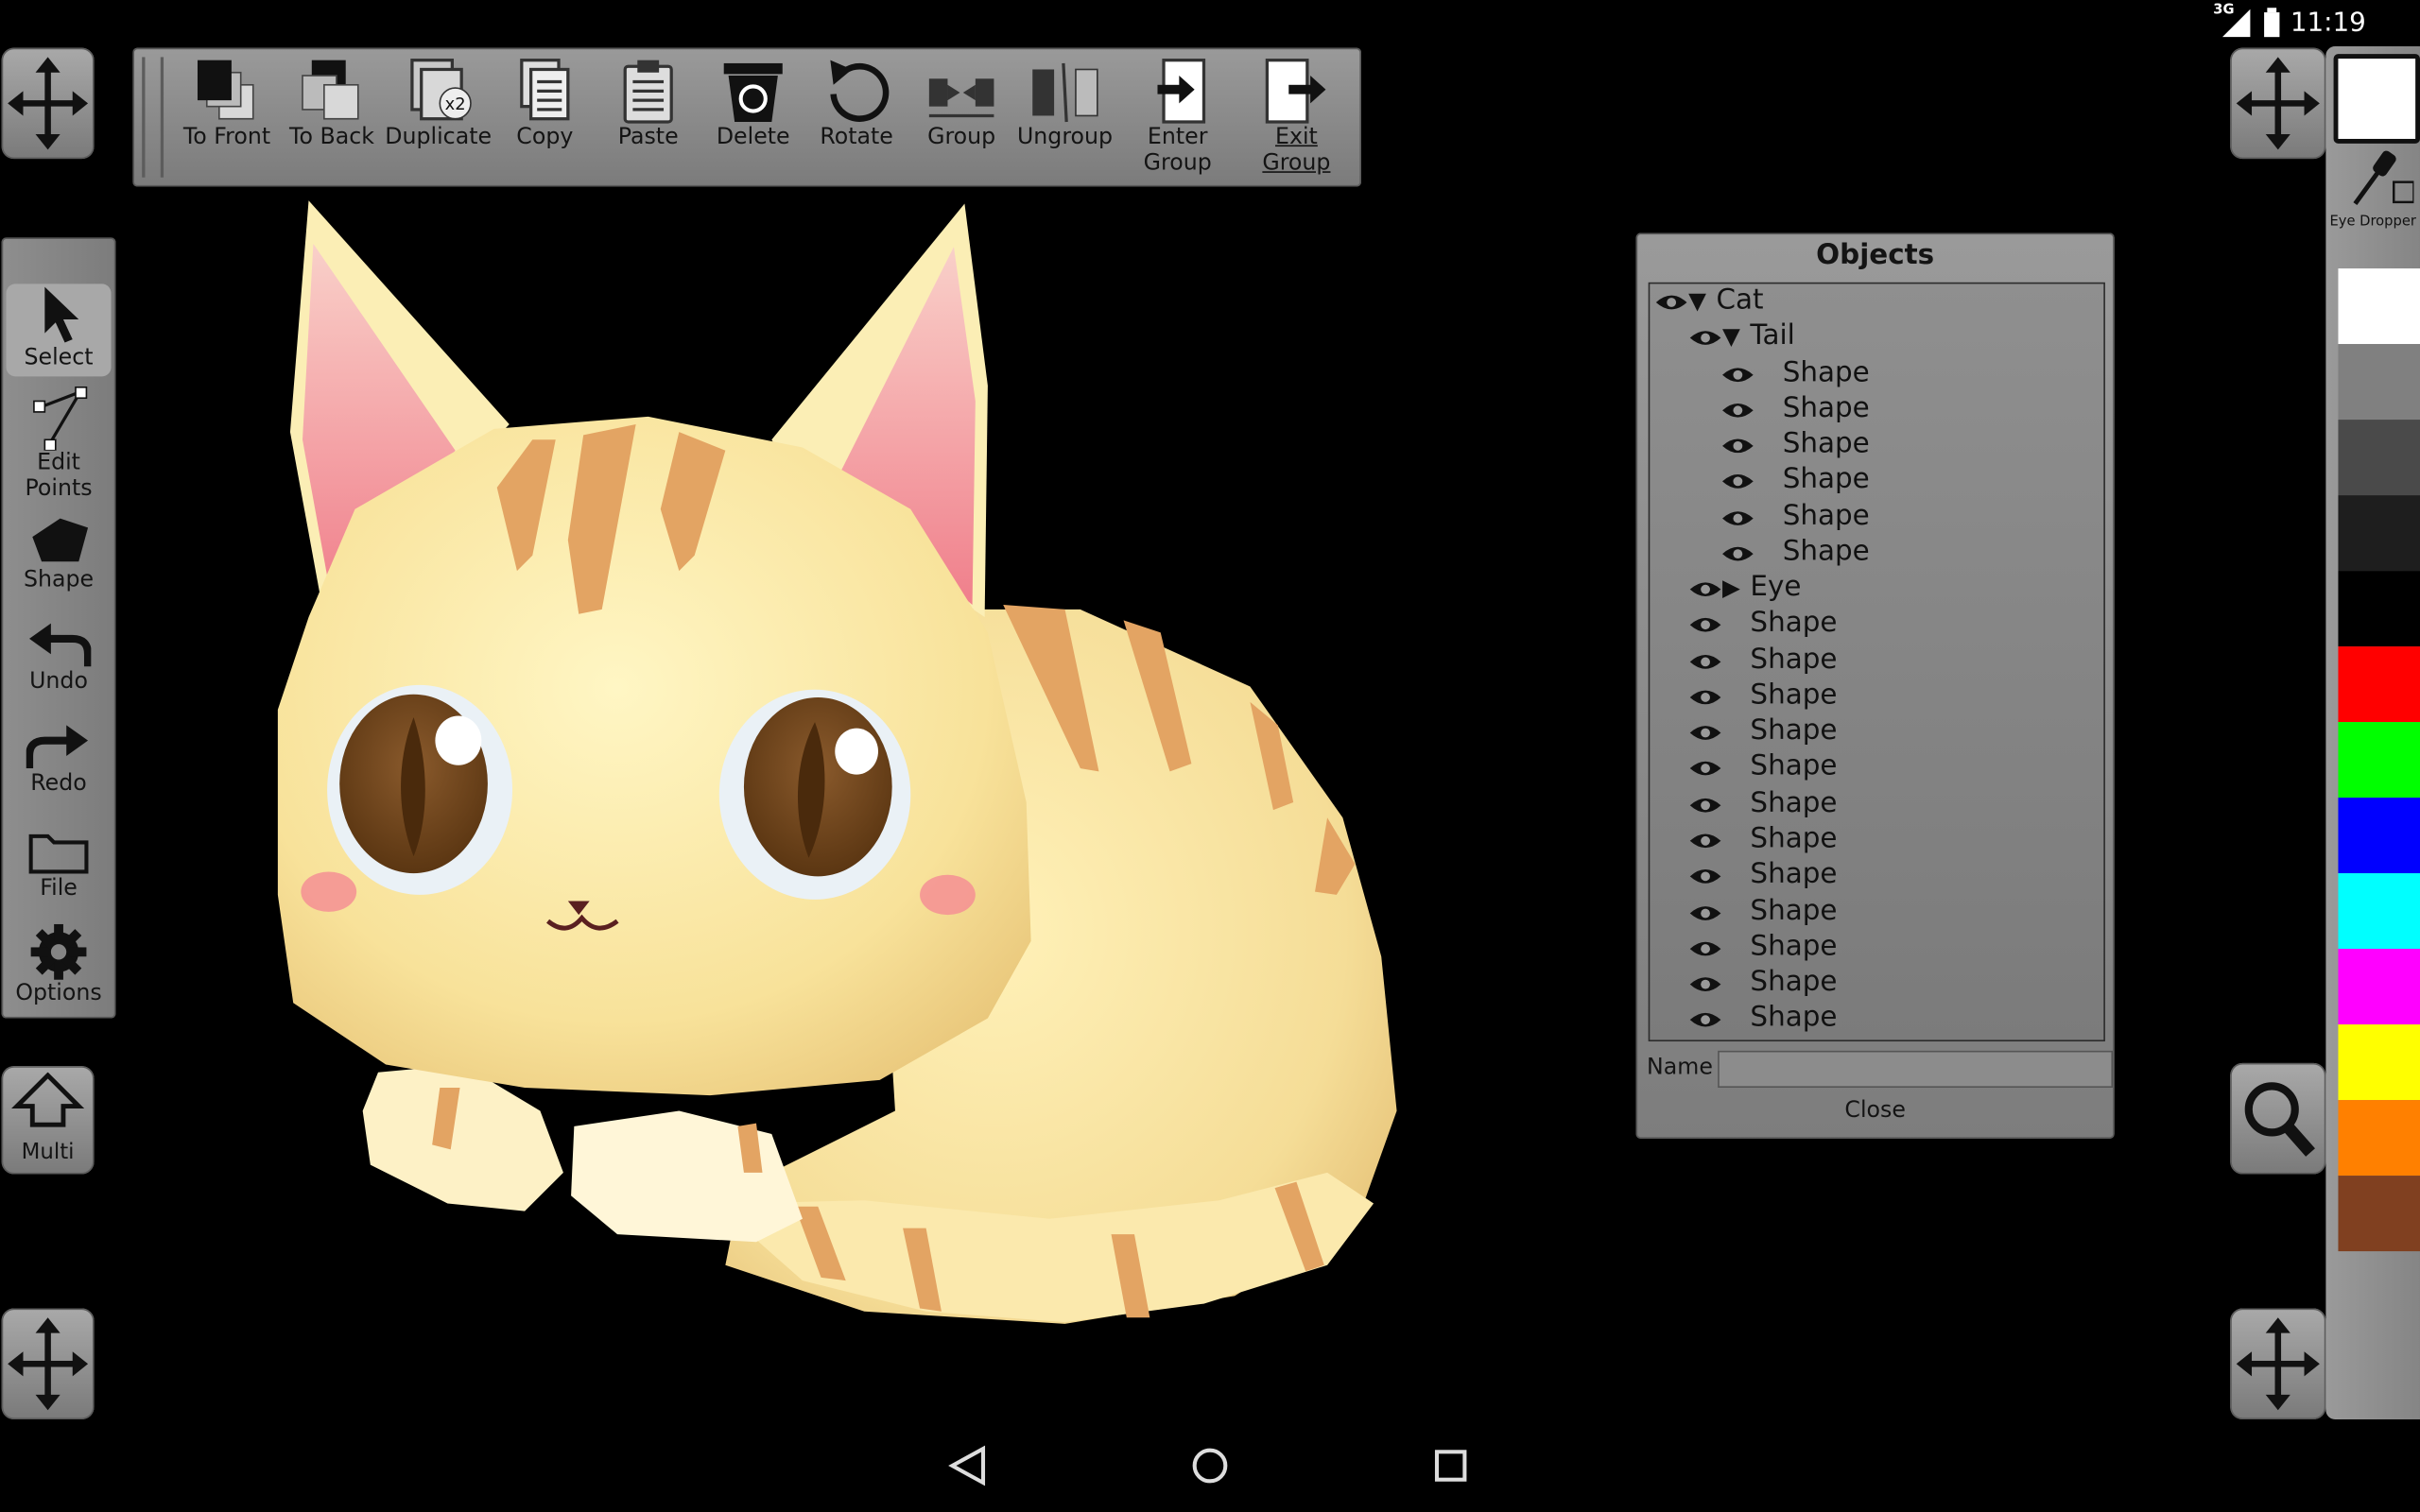 The width and height of the screenshot is (2420, 1512). What do you see at coordinates (1452, 1464) in the screenshot?
I see `recents-nav-icon` at bounding box center [1452, 1464].